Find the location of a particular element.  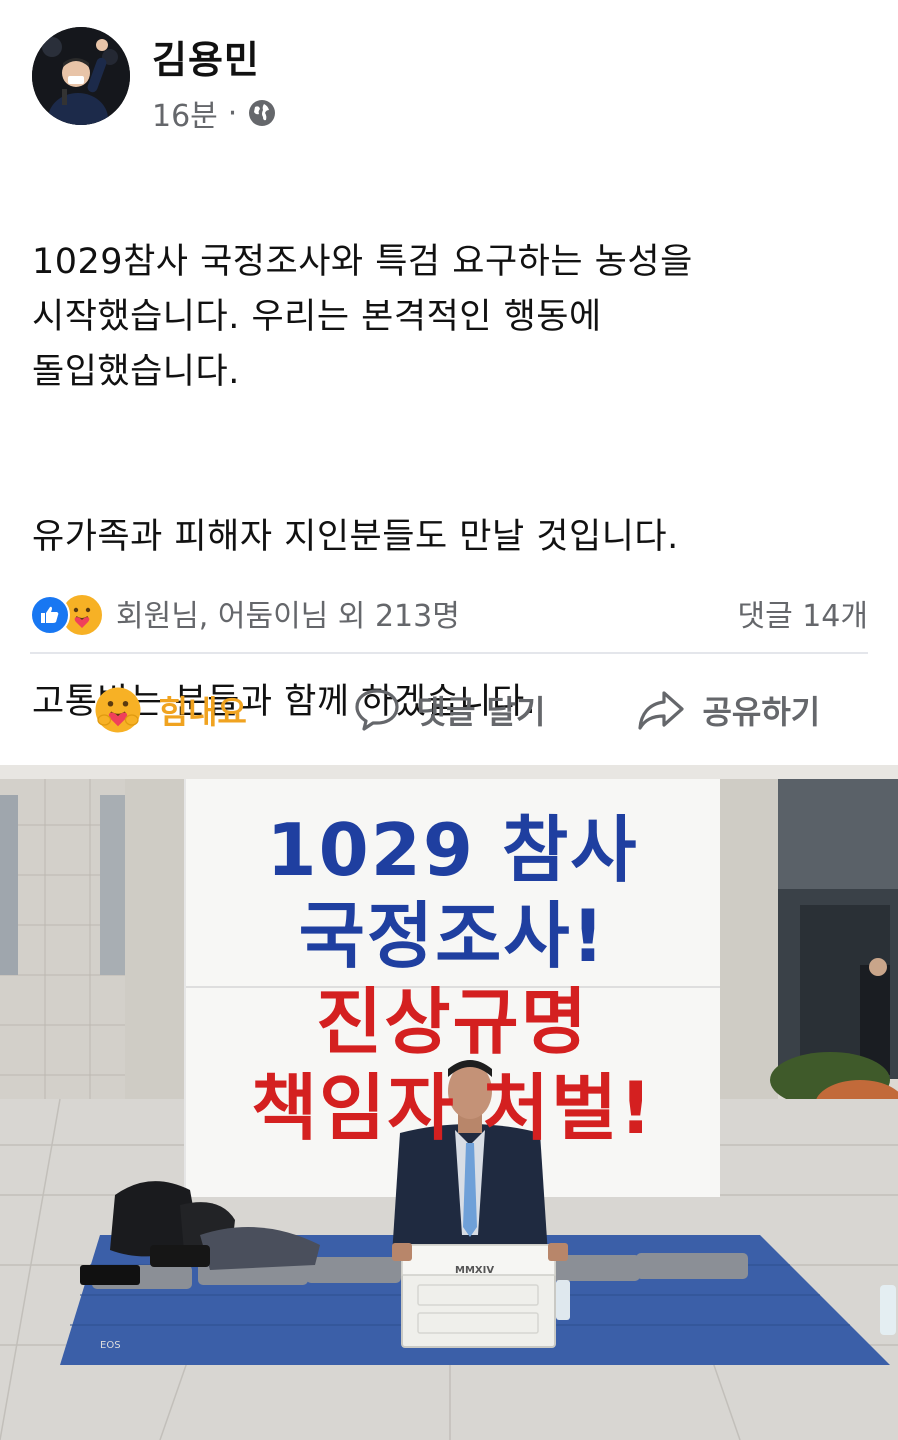

camera-label: EOS is located at coordinates (110, 1345).